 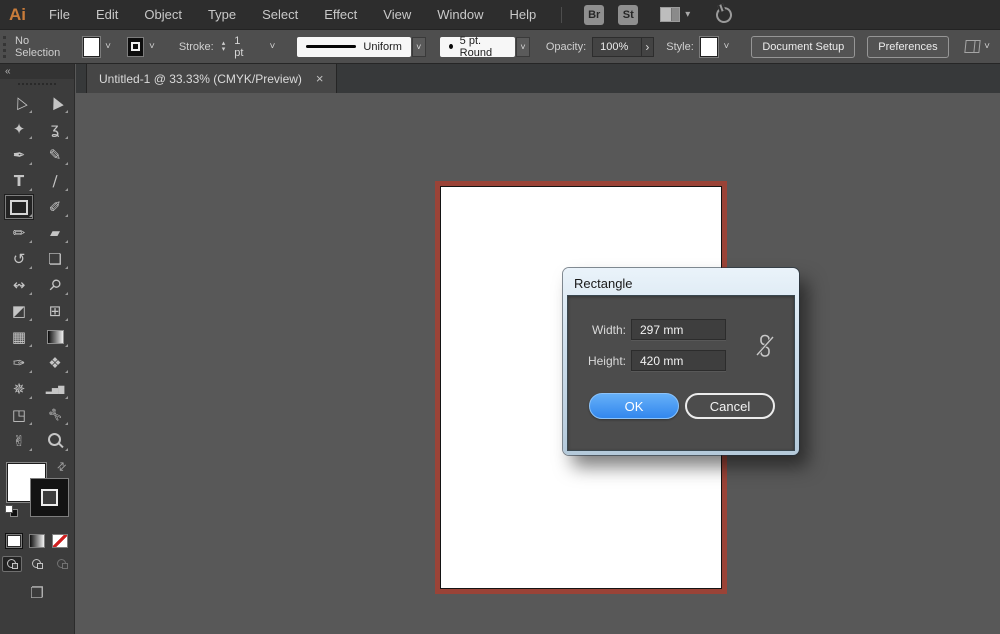 What do you see at coordinates (803, 46) in the screenshot?
I see `document-setup-button: Document Setup` at bounding box center [803, 46].